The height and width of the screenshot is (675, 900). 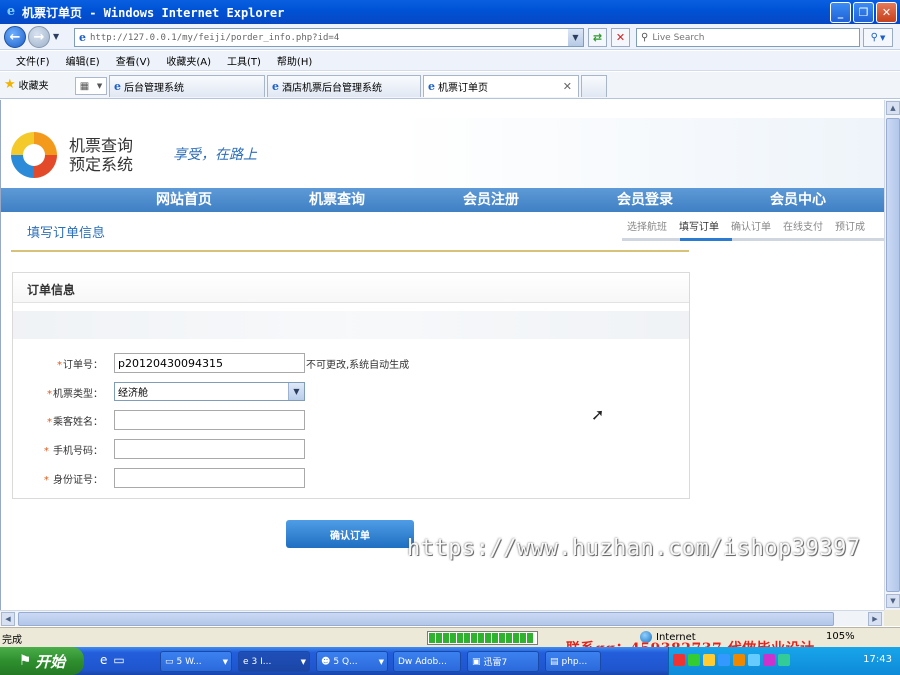 I want to click on favorites-button: ★ 收藏夹, so click(x=26, y=84).